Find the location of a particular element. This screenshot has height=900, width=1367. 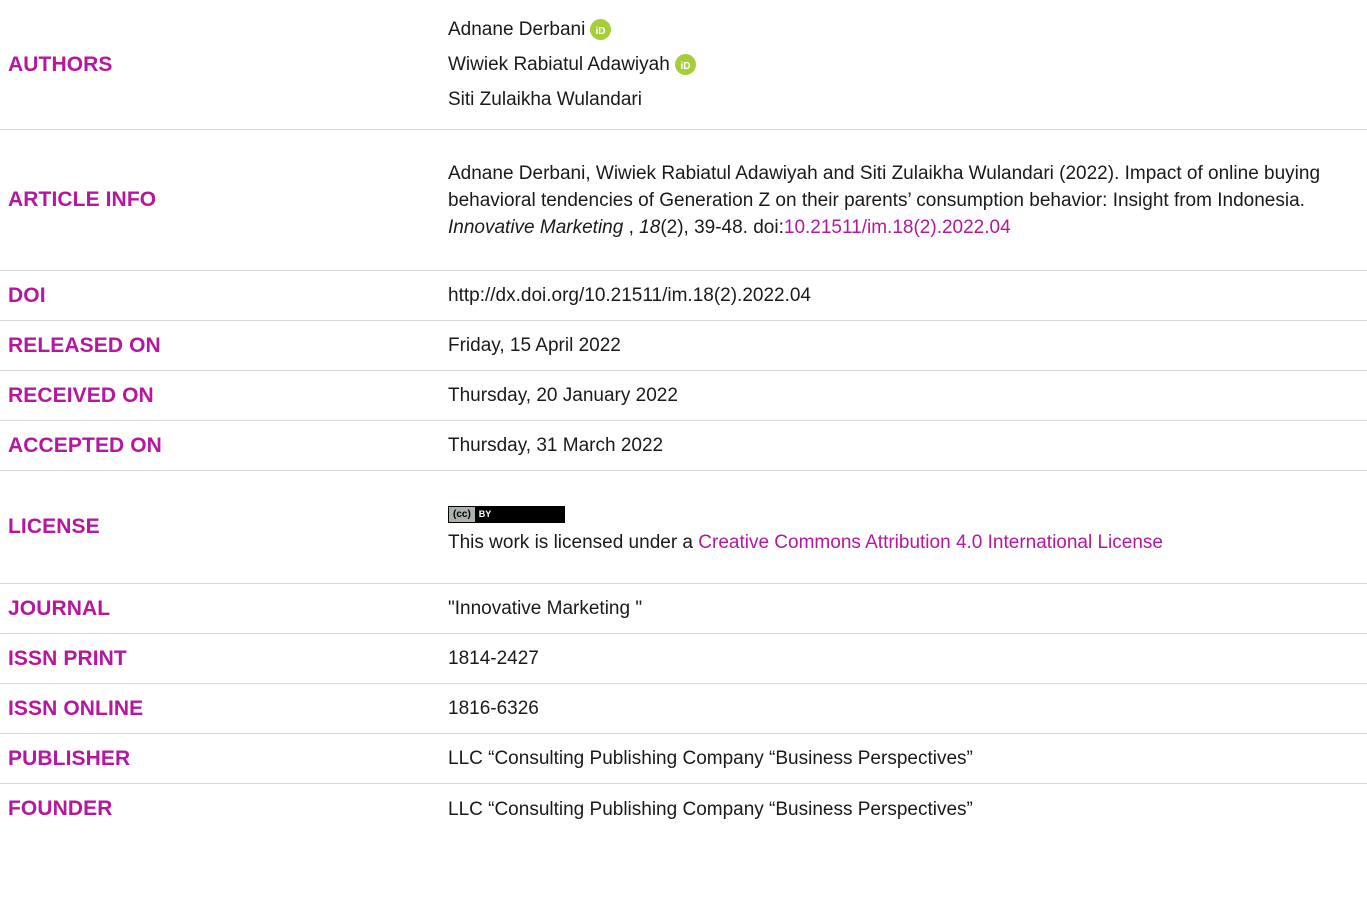

released-on-label: RELEASED ON is located at coordinates (84, 345).